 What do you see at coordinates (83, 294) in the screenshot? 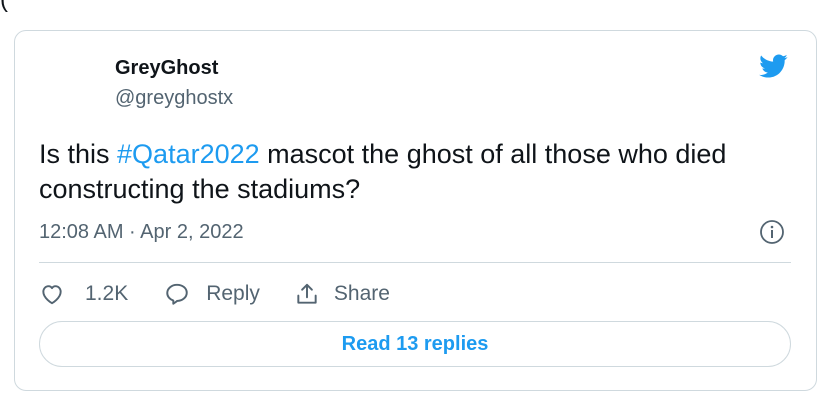
I see `like-button: 1.2K` at bounding box center [83, 294].